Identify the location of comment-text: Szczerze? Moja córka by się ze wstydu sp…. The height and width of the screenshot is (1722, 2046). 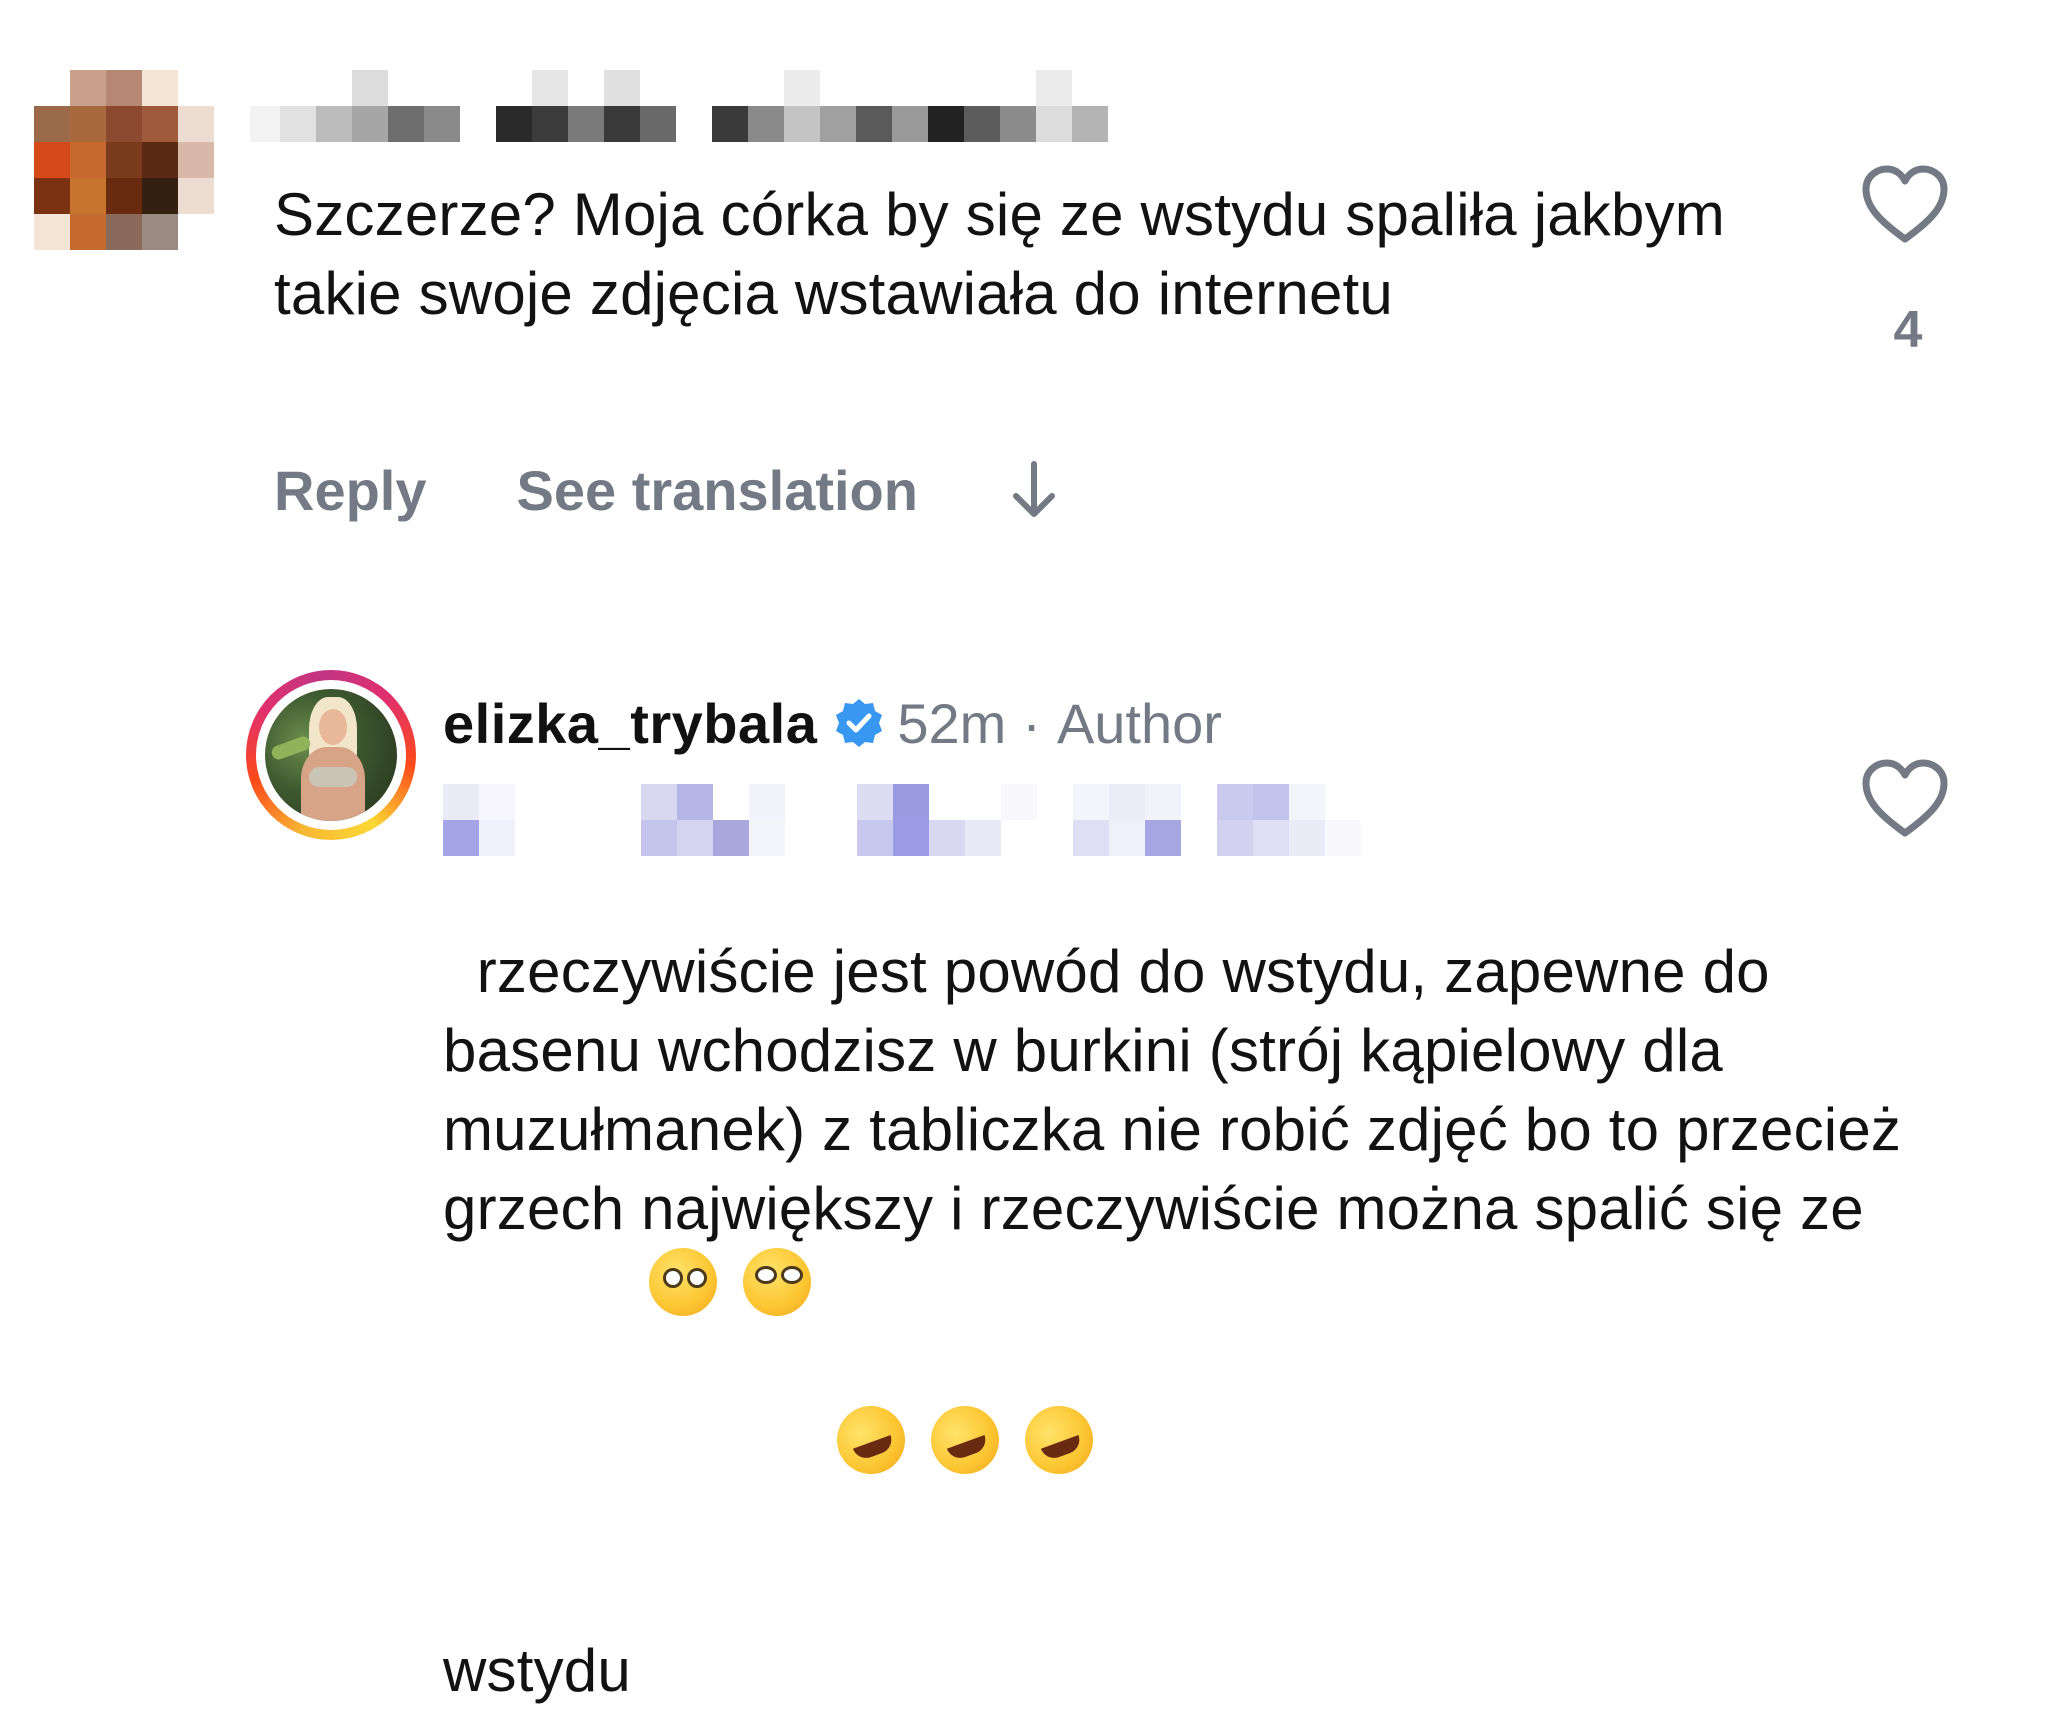
(1008, 254).